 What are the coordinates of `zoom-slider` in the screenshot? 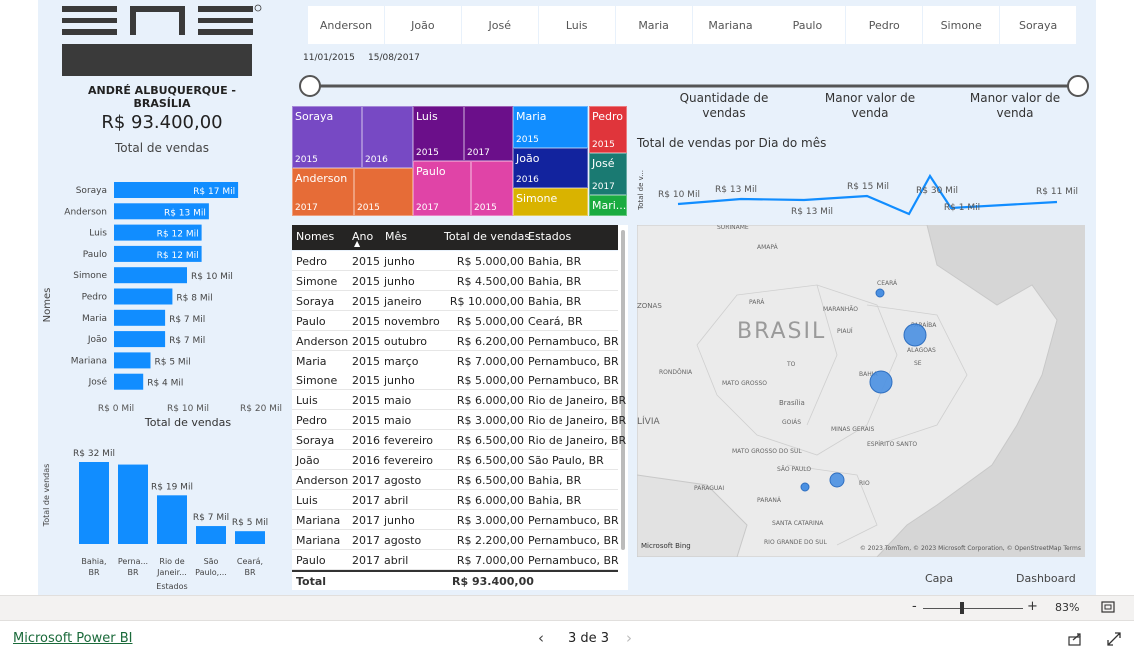 It's located at (973, 608).